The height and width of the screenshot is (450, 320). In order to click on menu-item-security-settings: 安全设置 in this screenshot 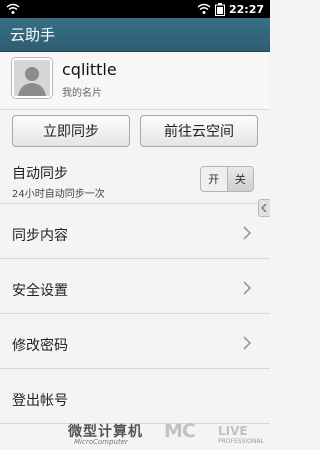, I will do `click(135, 286)`.